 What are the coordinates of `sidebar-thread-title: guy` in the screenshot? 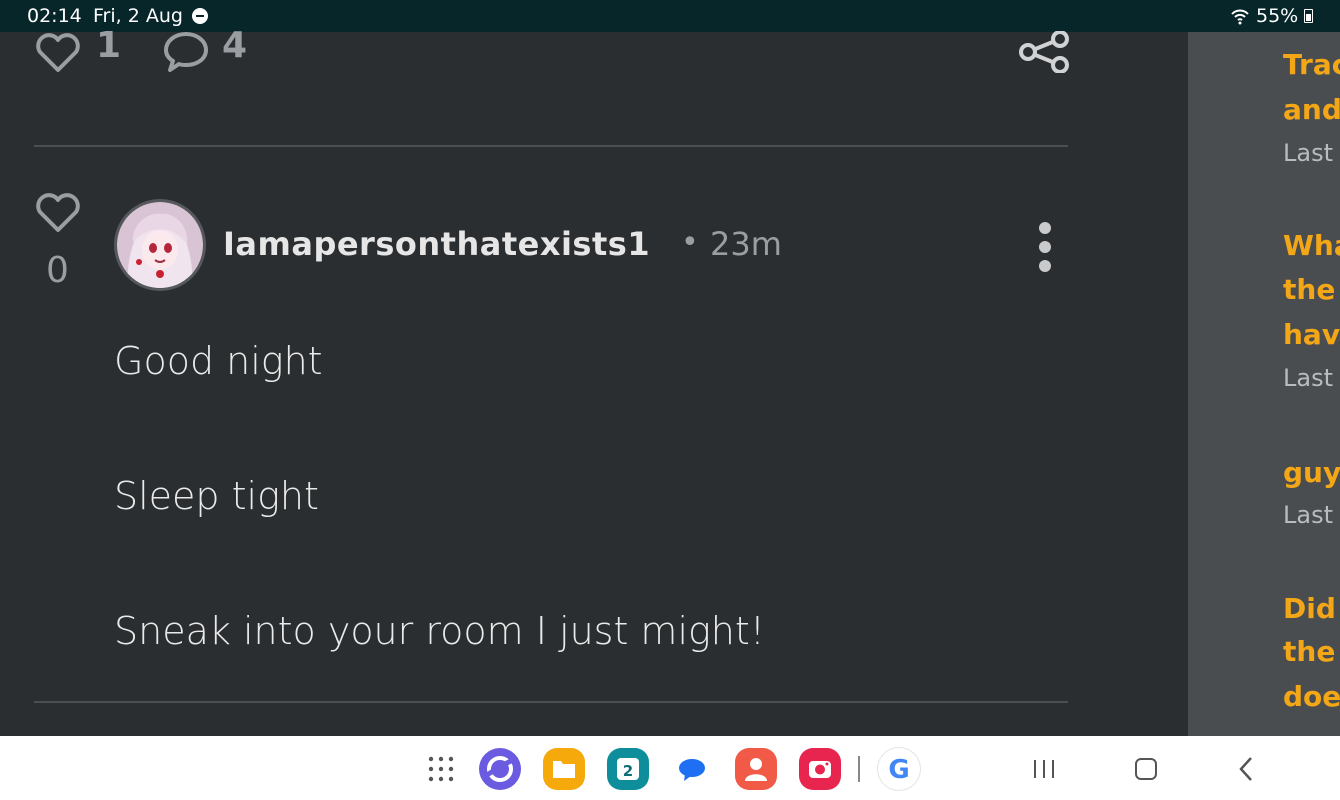 It's located at (1311, 472).